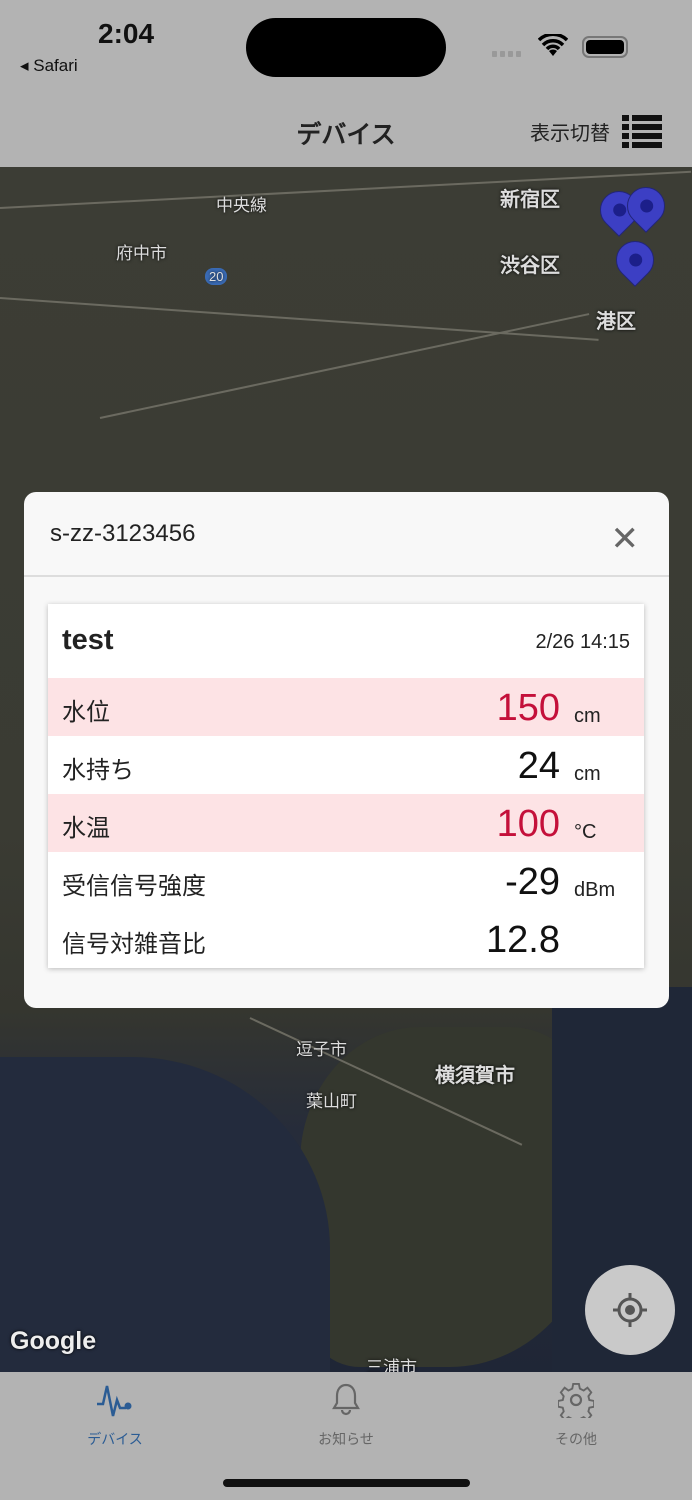 The image size is (692, 1500). What do you see at coordinates (346, 881) in the screenshot?
I see `metric-row-rssi: 受信信号強度 -29 dBm` at bounding box center [346, 881].